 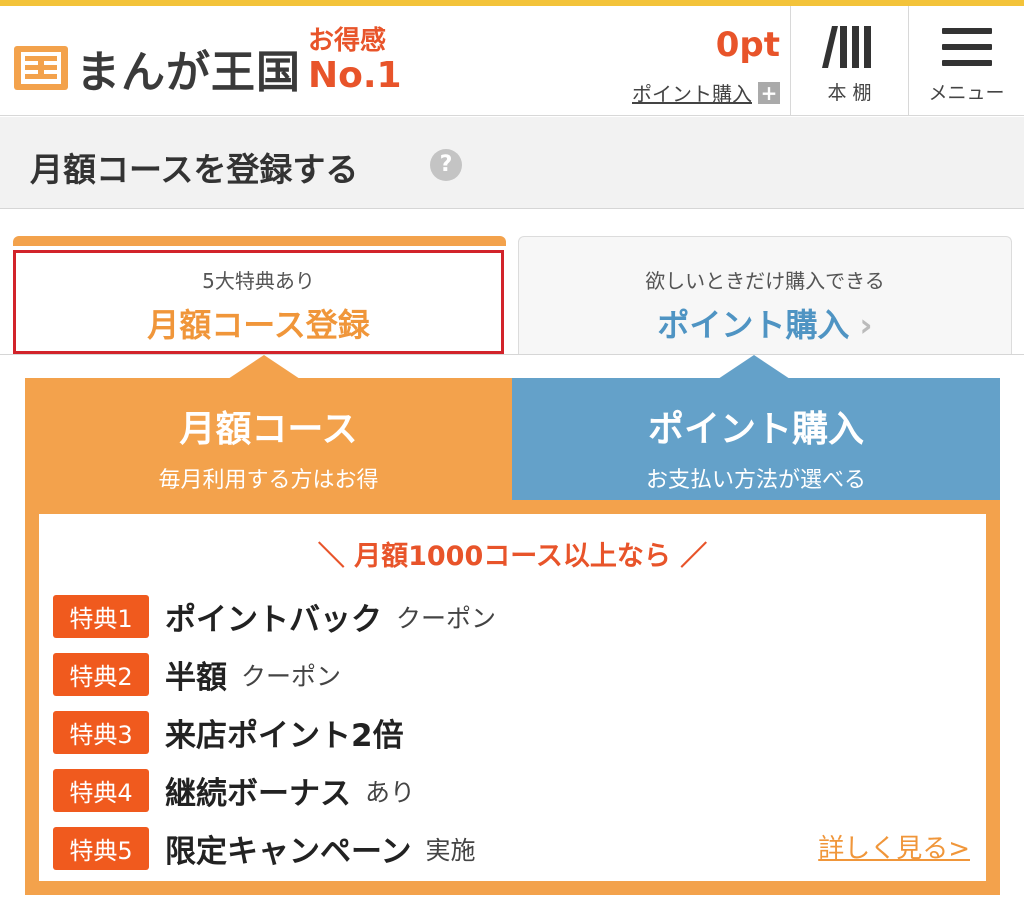 I want to click on perk-tag: 特典4, so click(x=101, y=790).